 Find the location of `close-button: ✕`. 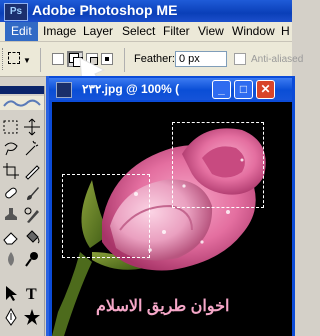

close-button: ✕ is located at coordinates (265, 89).